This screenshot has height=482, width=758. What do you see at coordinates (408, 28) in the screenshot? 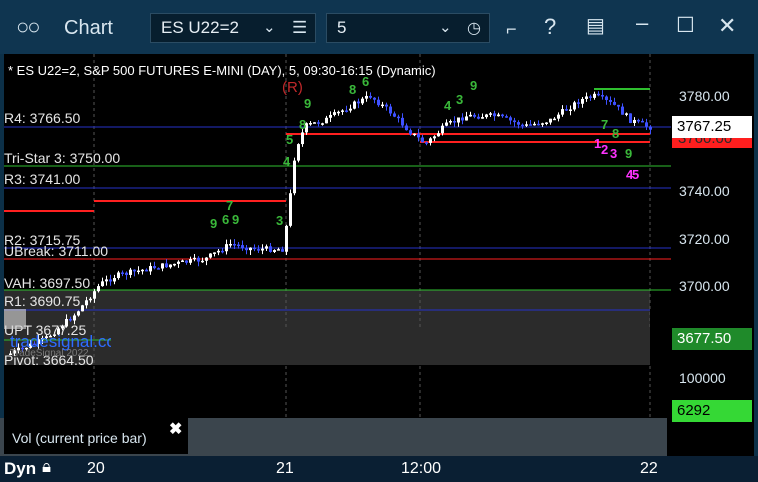
I see `interval-selector: 5 ⌄ ◷` at bounding box center [408, 28].